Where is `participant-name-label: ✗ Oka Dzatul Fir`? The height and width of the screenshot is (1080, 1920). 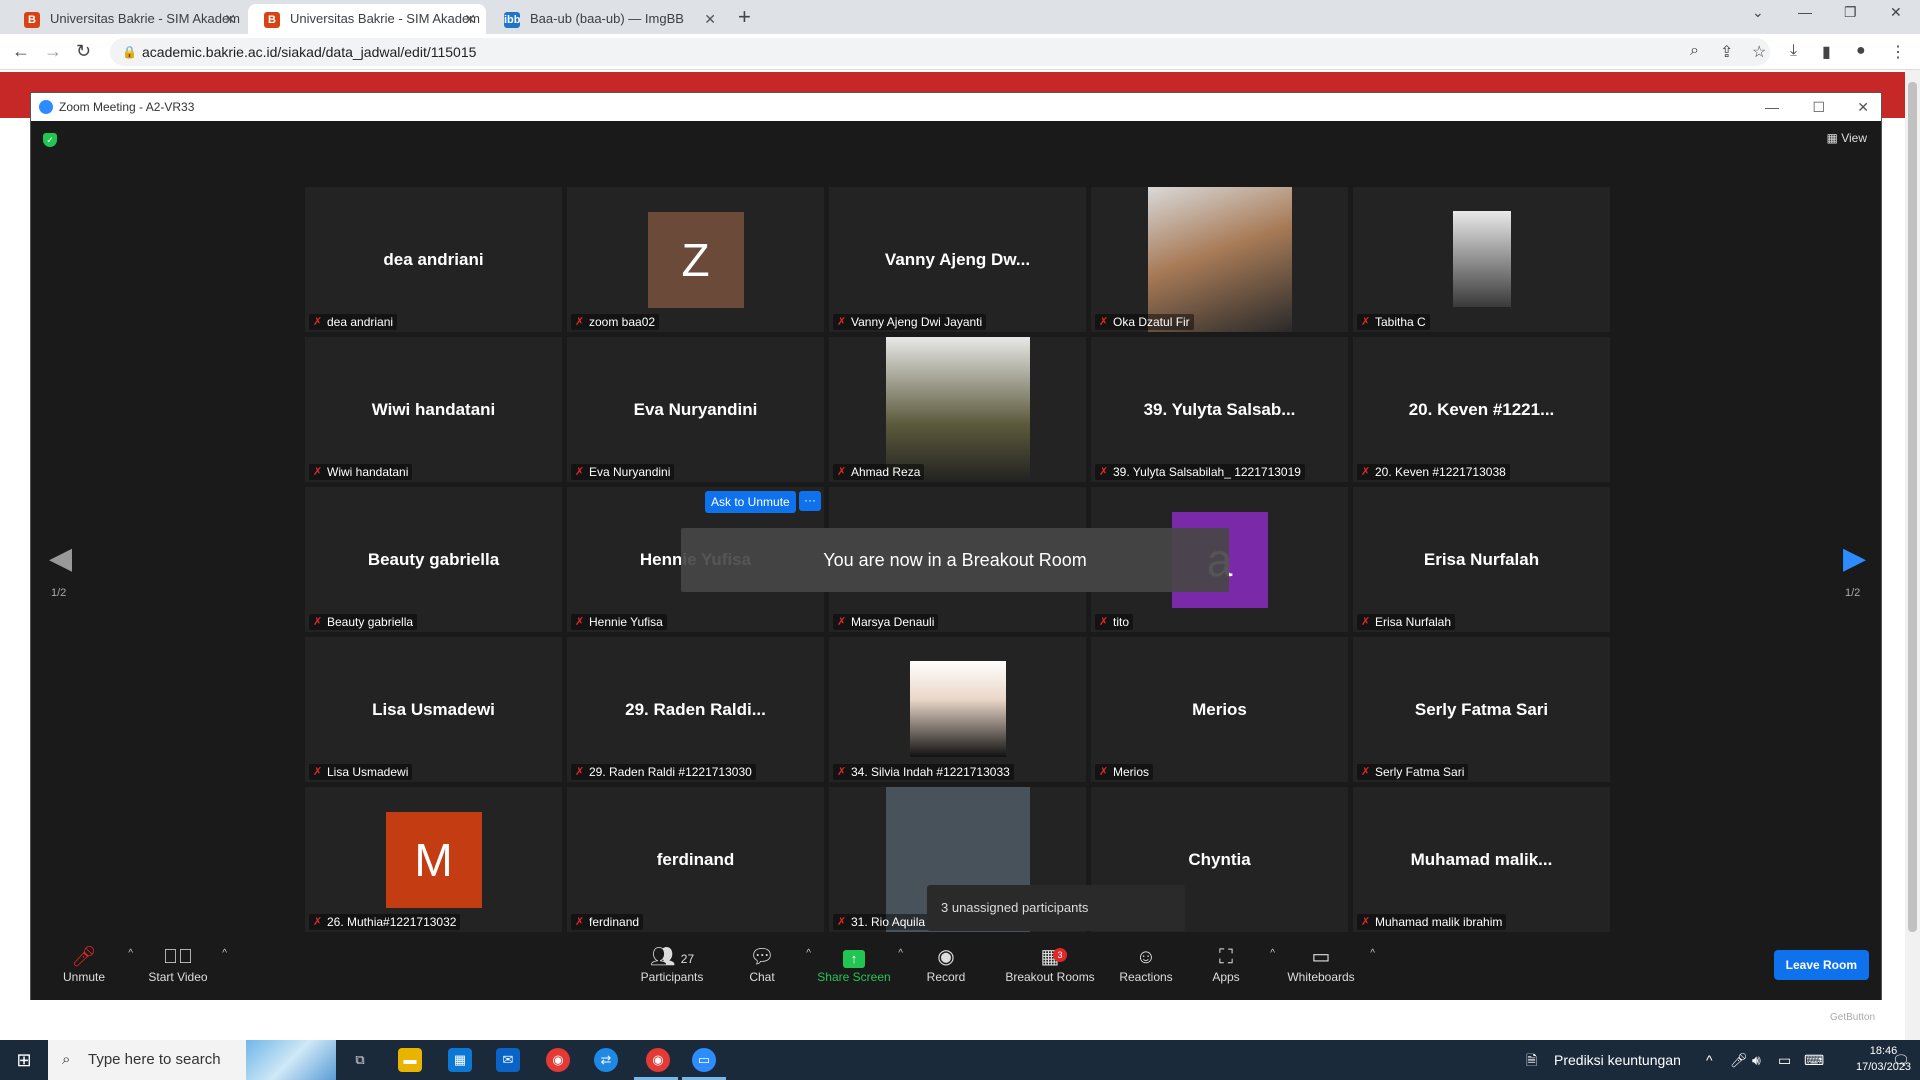 participant-name-label: ✗ Oka Dzatul Fir is located at coordinates (1144, 322).